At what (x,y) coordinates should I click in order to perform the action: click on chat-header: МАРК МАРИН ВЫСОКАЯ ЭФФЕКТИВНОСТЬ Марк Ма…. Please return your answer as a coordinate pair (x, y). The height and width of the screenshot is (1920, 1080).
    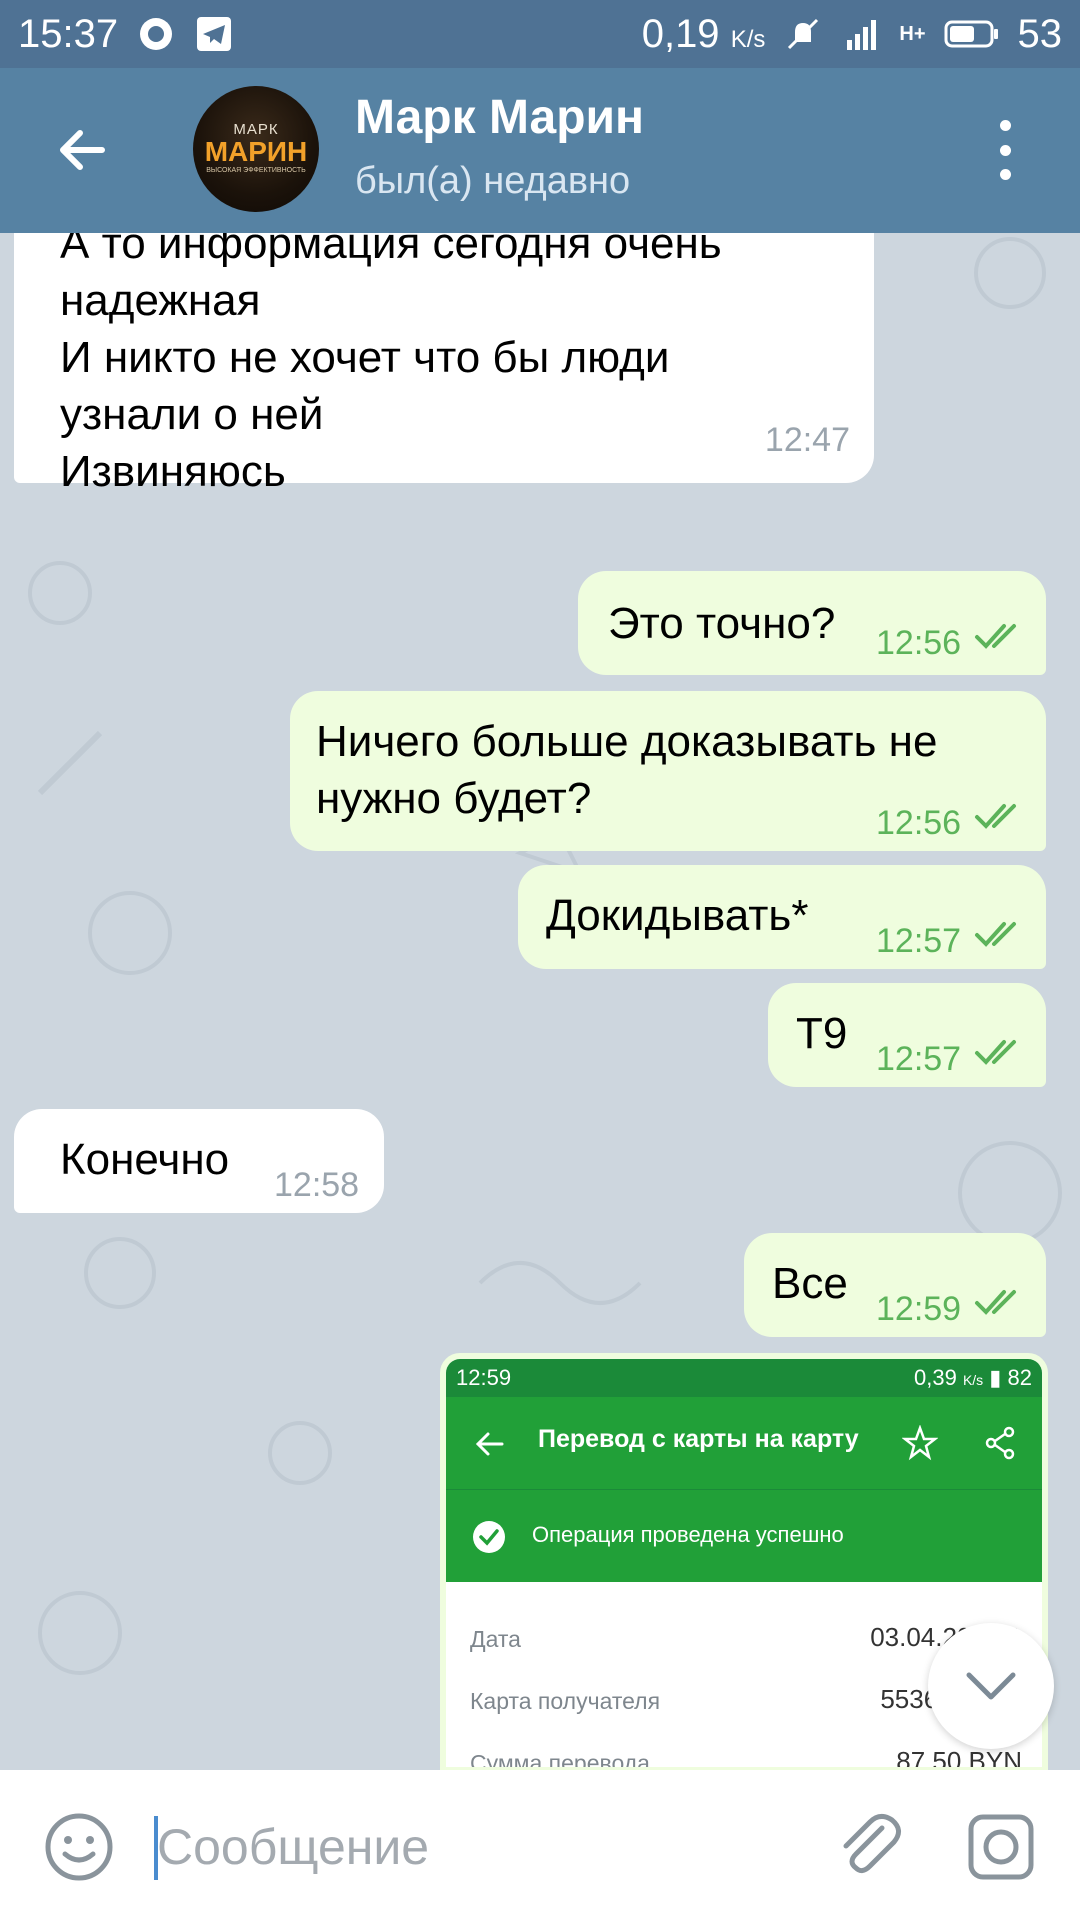
    Looking at the image, I should click on (540, 150).